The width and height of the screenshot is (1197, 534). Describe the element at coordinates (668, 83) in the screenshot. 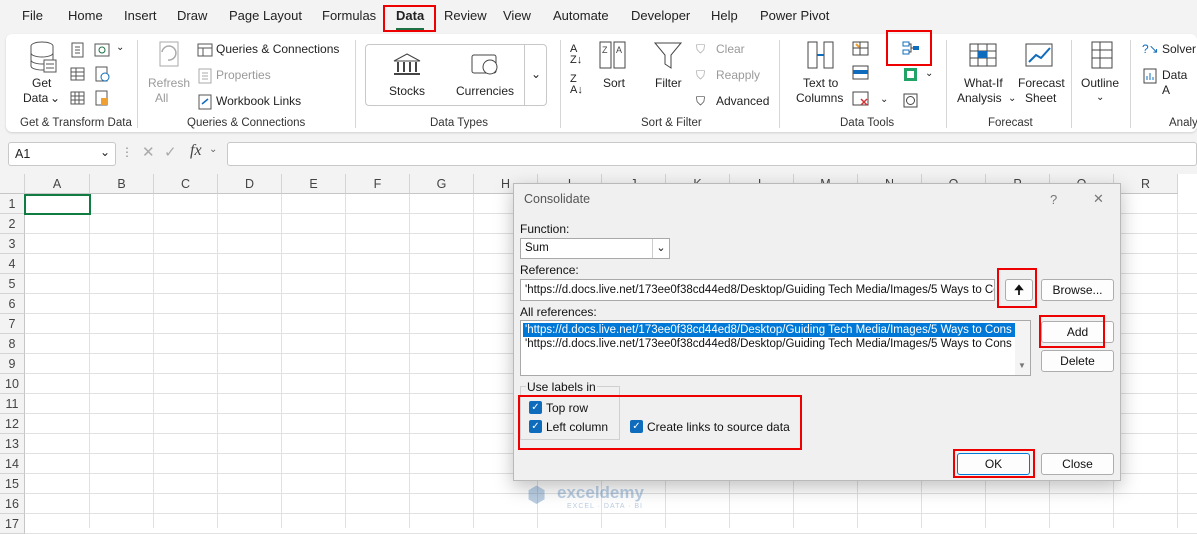

I see `filter-button: Filter` at that location.